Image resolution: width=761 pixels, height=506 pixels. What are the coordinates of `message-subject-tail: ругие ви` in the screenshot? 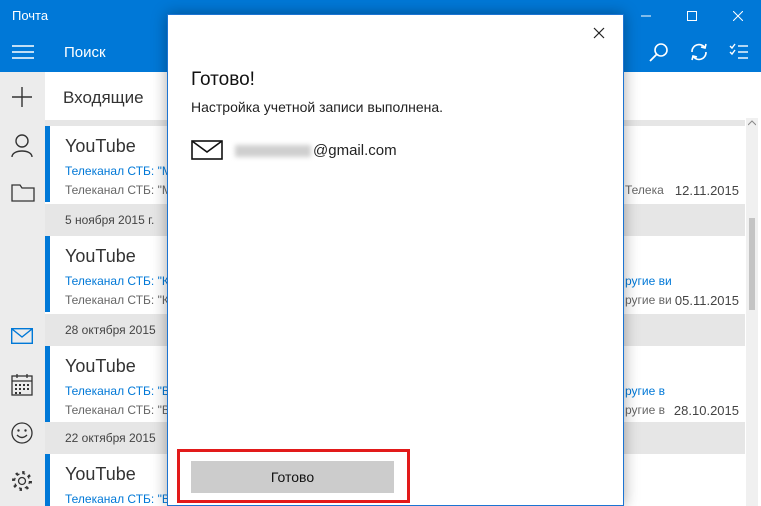 It's located at (648, 281).